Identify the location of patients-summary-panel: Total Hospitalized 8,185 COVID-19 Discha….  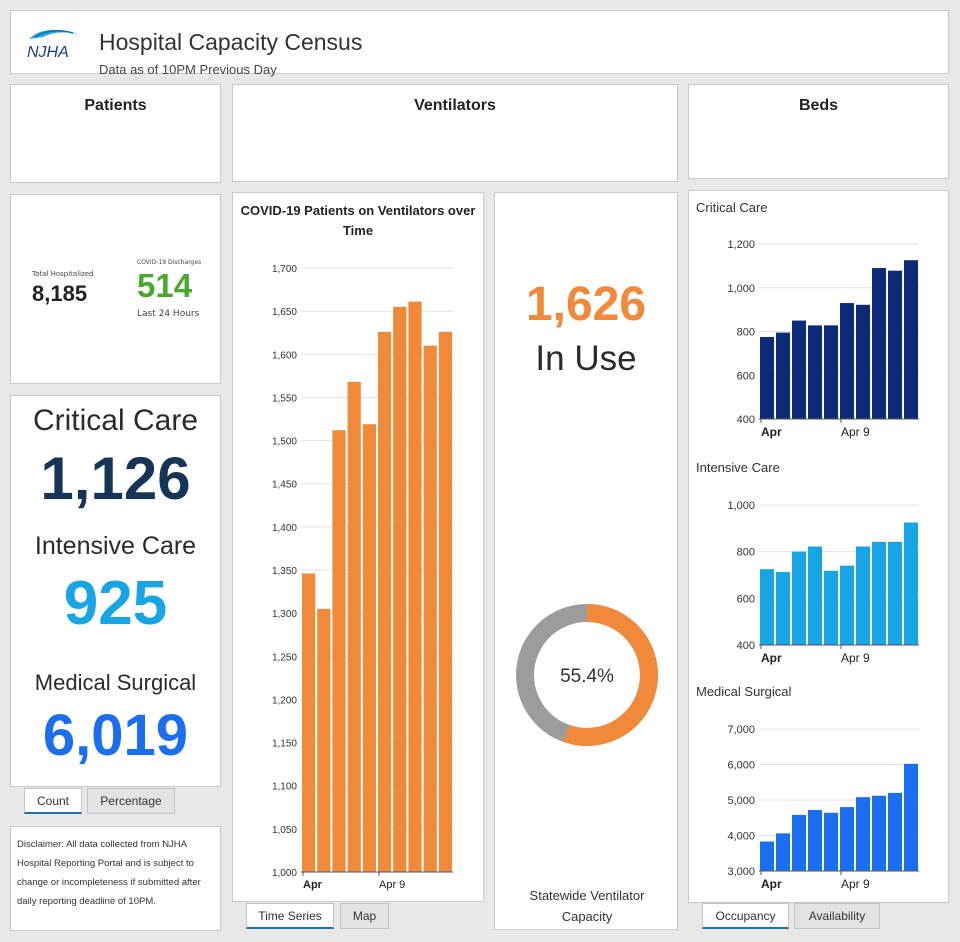
(115, 289).